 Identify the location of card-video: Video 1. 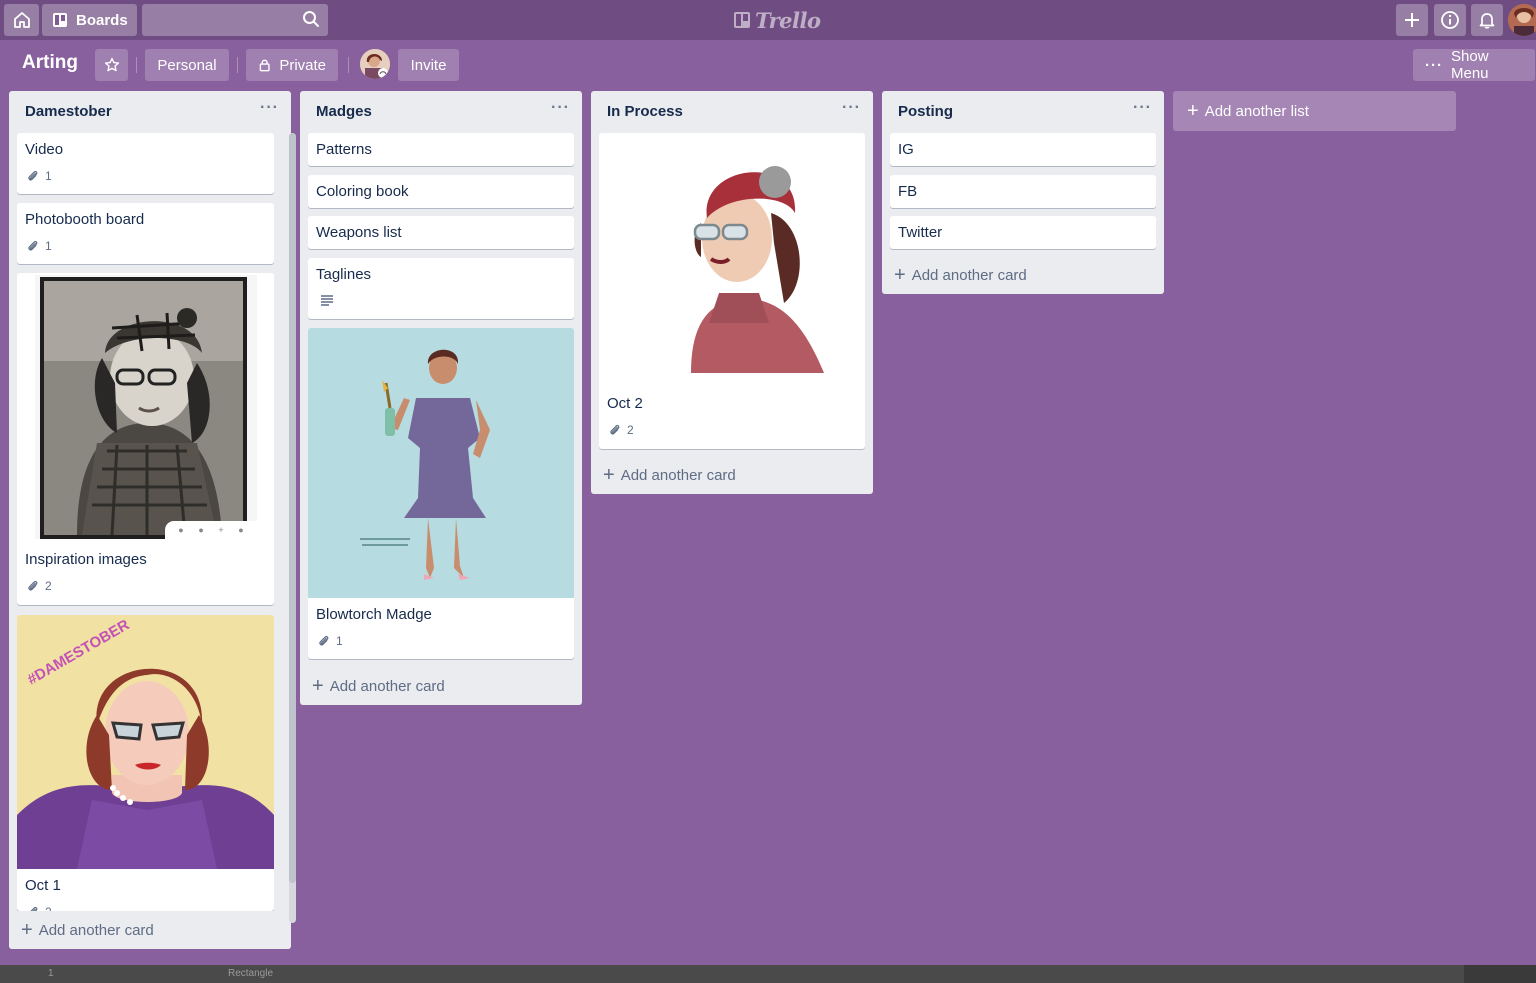
(145, 163).